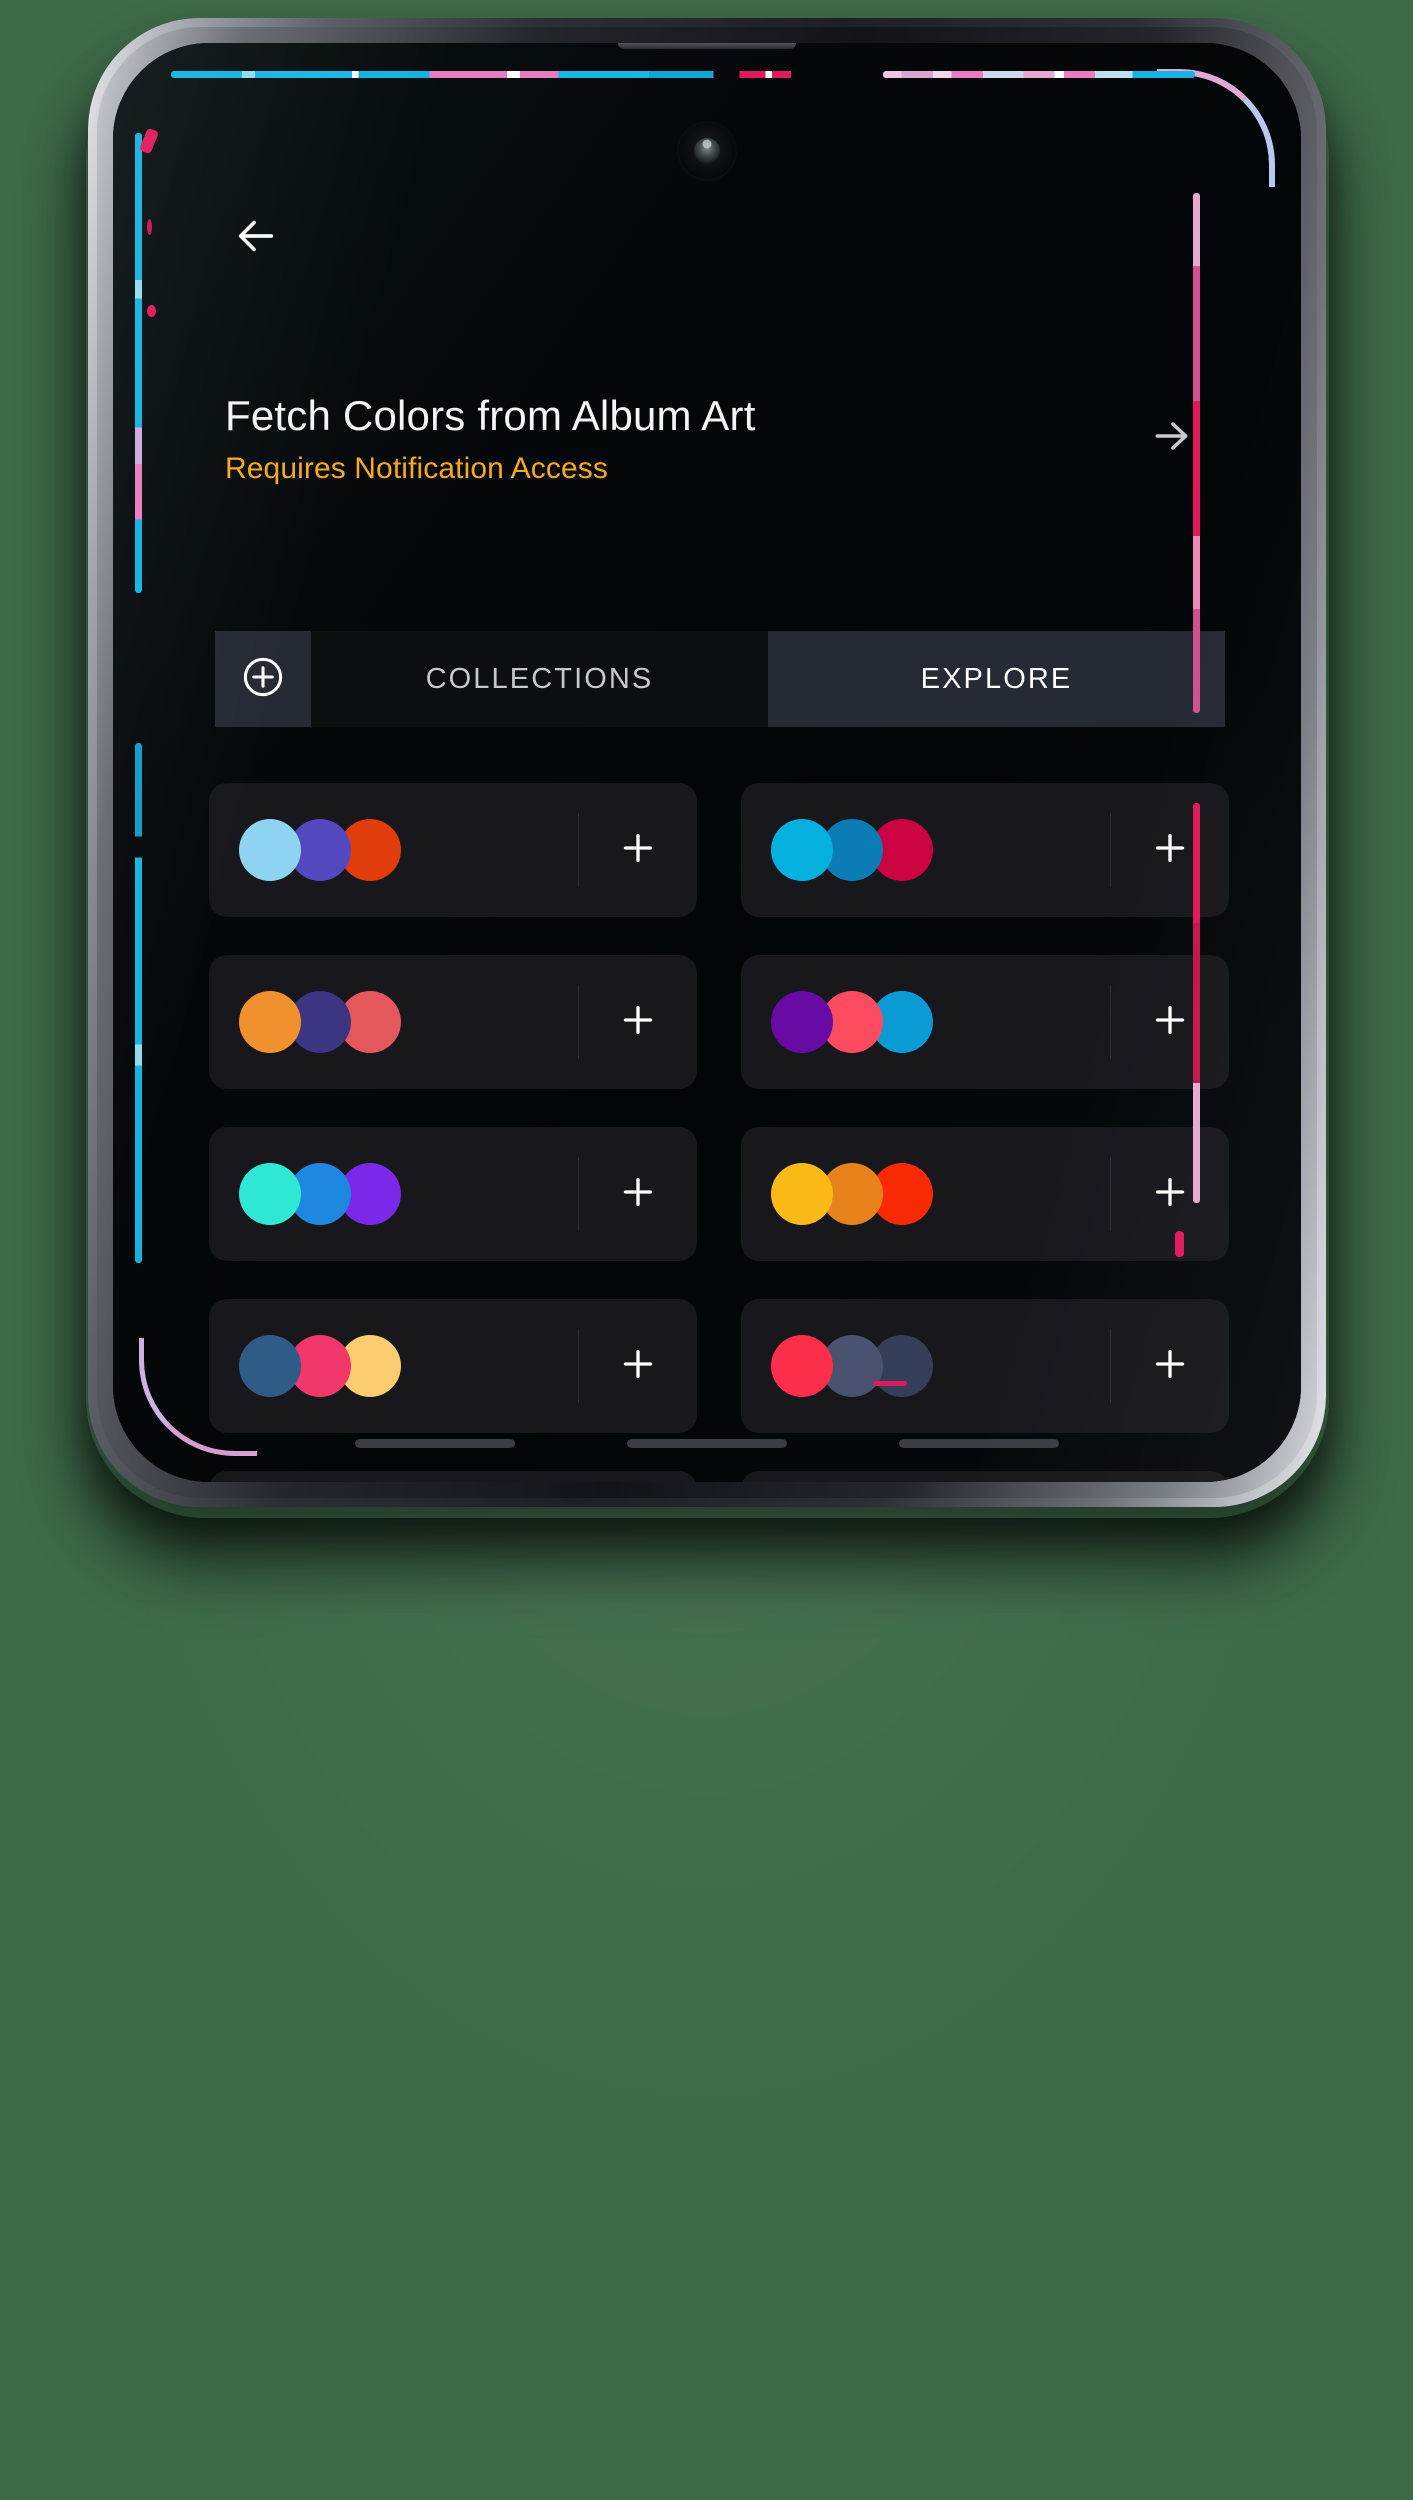 The width and height of the screenshot is (1413, 2500). Describe the element at coordinates (707, 151) in the screenshot. I see `front-camera-icon` at that location.